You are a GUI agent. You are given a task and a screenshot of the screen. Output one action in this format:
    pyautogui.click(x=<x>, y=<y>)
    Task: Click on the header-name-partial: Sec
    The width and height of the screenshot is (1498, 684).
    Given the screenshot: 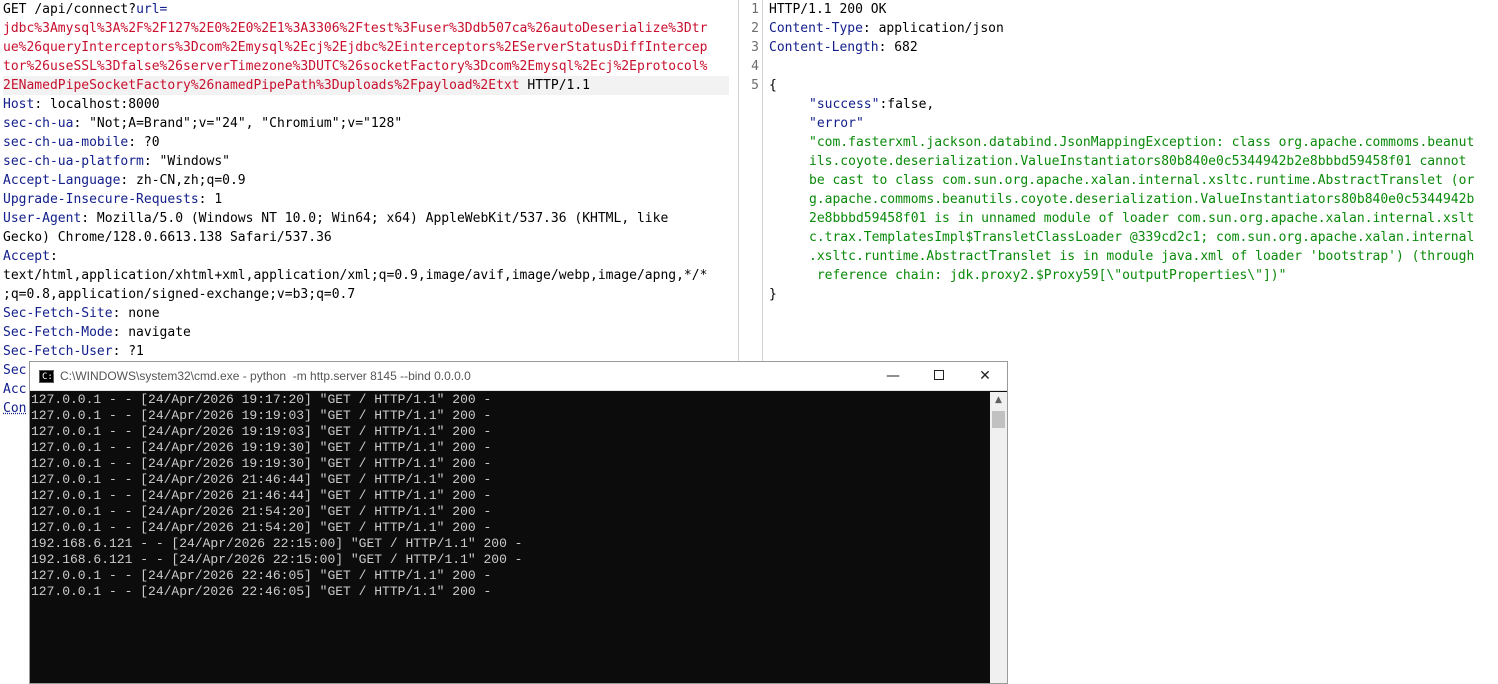 What is the action you would take?
    pyautogui.click(x=15, y=370)
    